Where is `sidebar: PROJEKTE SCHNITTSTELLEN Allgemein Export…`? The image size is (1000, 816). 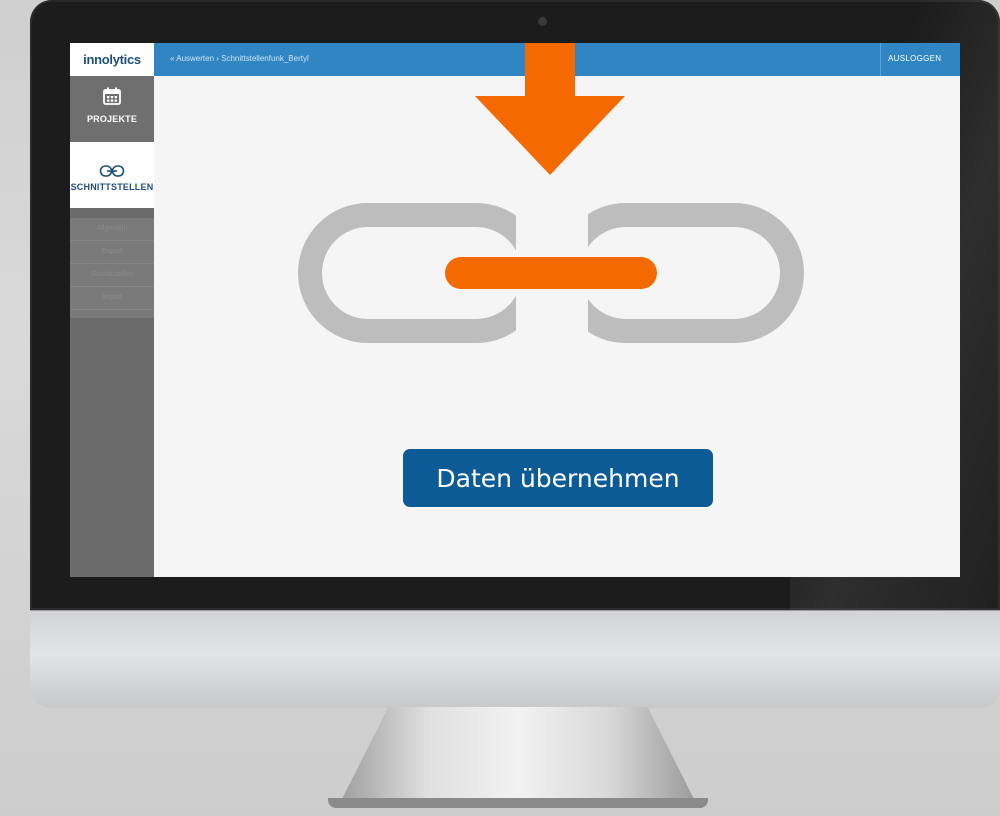
sidebar: PROJEKTE SCHNITTSTELLEN Allgemein Export… is located at coordinates (112, 326).